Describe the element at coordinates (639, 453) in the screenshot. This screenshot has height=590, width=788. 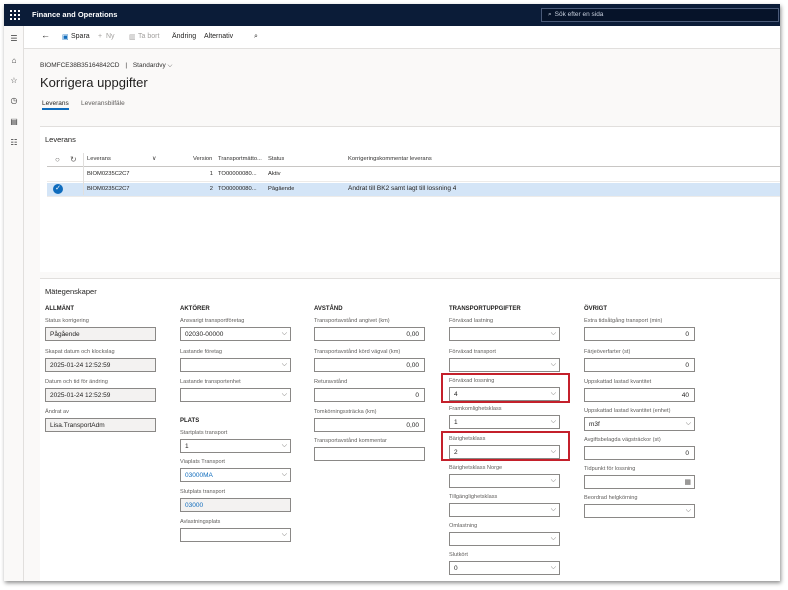
I see `toll-field: 0` at that location.